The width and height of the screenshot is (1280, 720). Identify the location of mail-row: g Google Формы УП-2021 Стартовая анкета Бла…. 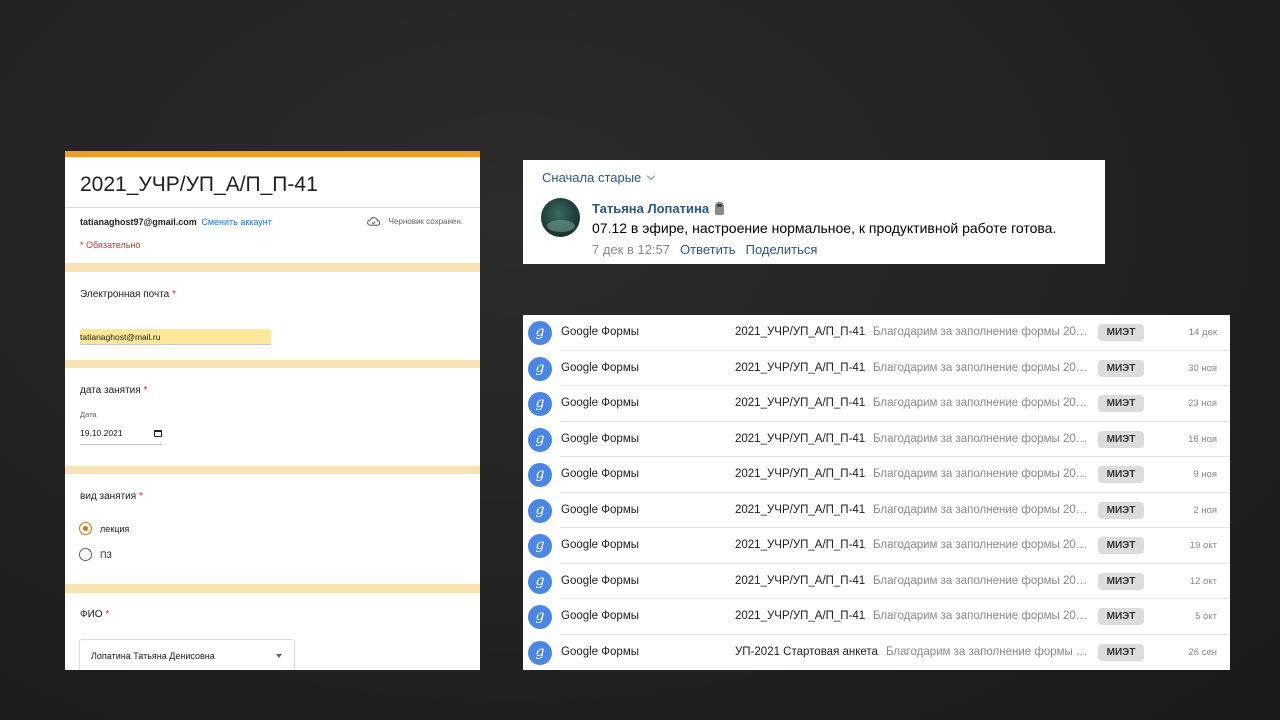
(876, 653).